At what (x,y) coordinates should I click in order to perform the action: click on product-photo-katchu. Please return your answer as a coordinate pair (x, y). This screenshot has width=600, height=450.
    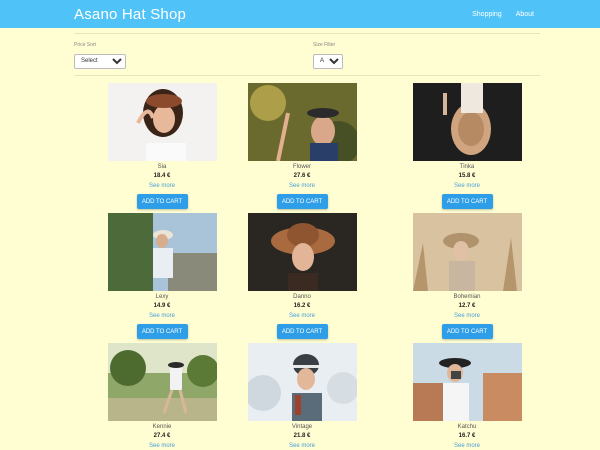
    Looking at the image, I should click on (467, 382).